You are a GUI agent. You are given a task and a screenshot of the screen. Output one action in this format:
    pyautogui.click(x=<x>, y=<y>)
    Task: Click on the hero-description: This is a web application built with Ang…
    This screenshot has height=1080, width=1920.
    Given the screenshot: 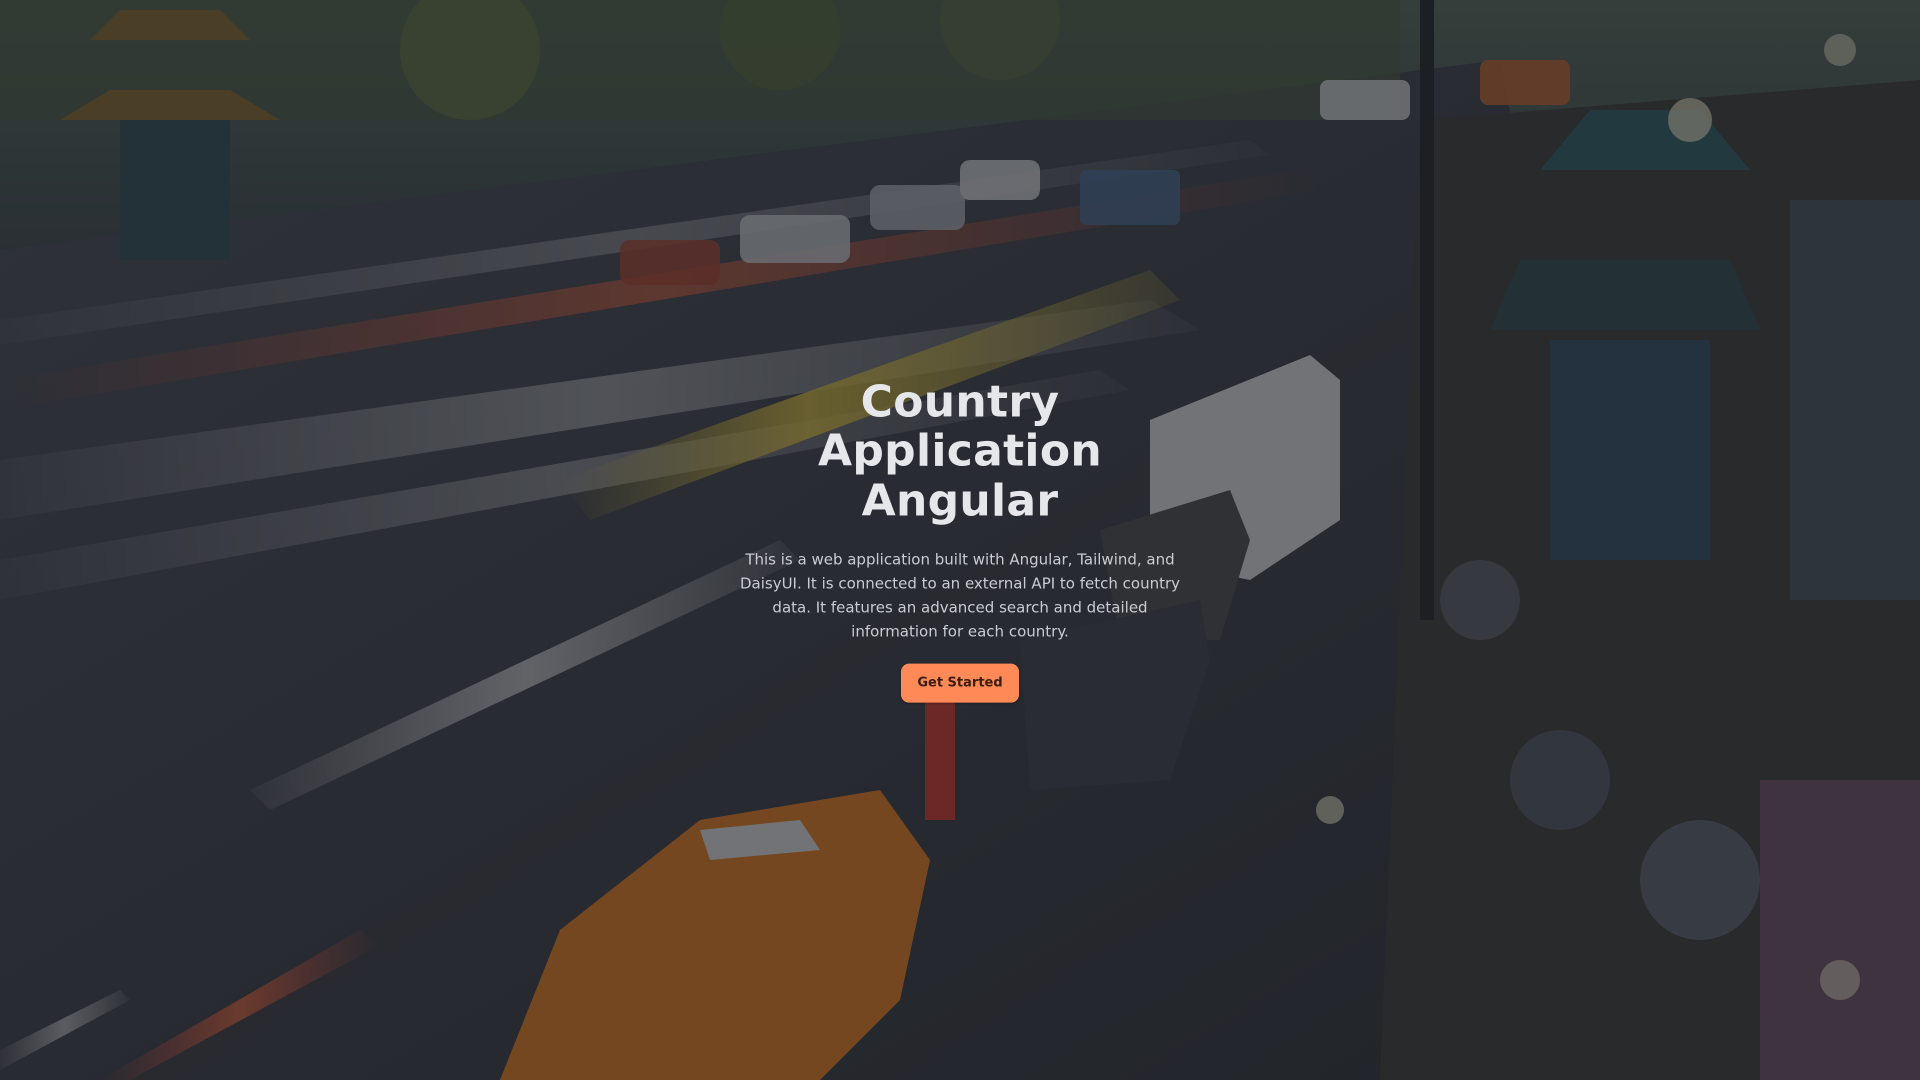 What is the action you would take?
    pyautogui.click(x=960, y=595)
    